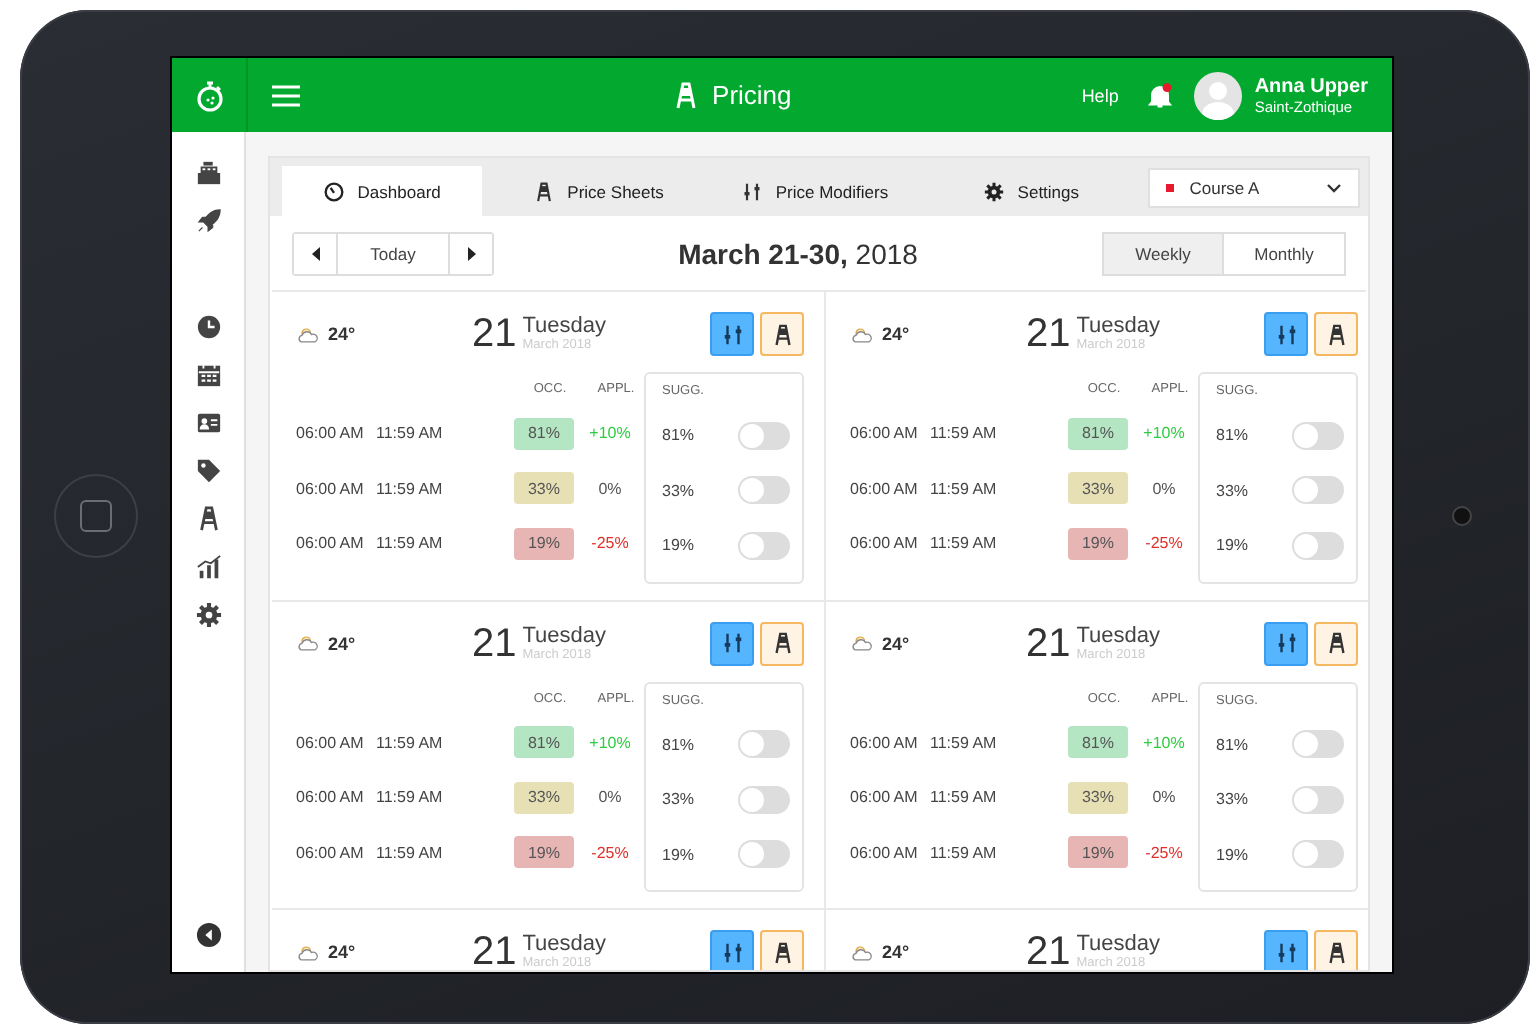 Image resolution: width=1540 pixels, height=1036 pixels. What do you see at coordinates (286, 95) in the screenshot?
I see `menu-icon` at bounding box center [286, 95].